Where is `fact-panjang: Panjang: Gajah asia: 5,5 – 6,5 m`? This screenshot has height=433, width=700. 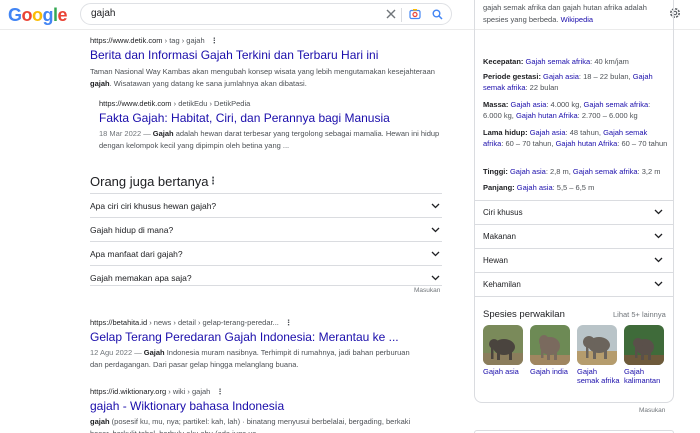 fact-panjang: Panjang: Gajah asia: 5,5 – 6,5 m is located at coordinates (576, 187).